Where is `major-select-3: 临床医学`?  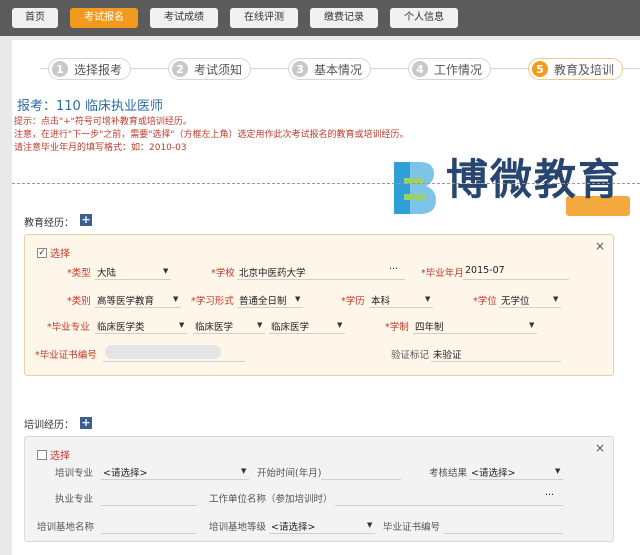
major-select-3: 临床医学 is located at coordinates (290, 326).